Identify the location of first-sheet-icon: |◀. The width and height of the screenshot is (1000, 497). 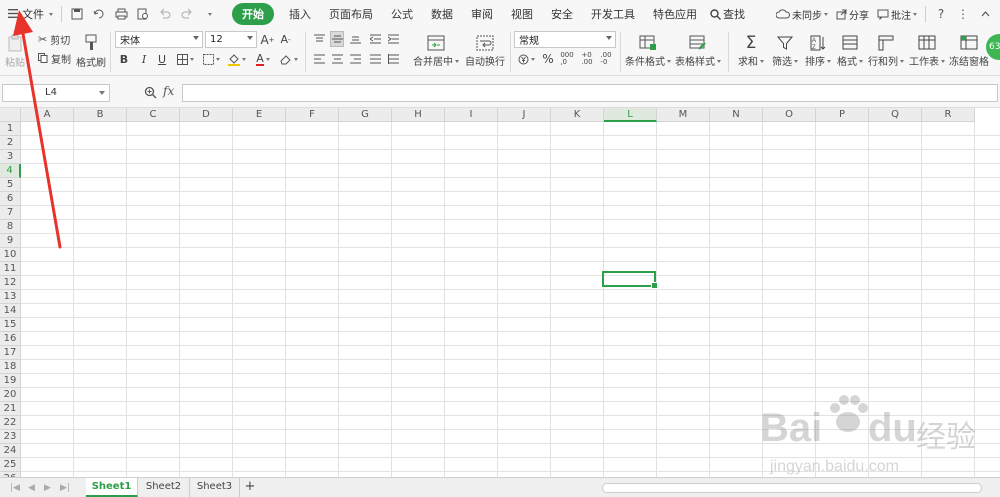
(15, 488).